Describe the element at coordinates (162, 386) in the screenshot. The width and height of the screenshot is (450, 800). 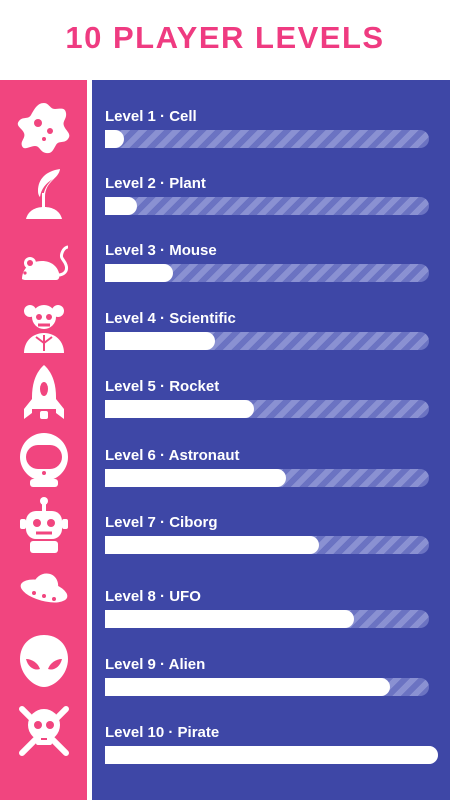
I see `level-label: Level 5 · Rocket` at that location.